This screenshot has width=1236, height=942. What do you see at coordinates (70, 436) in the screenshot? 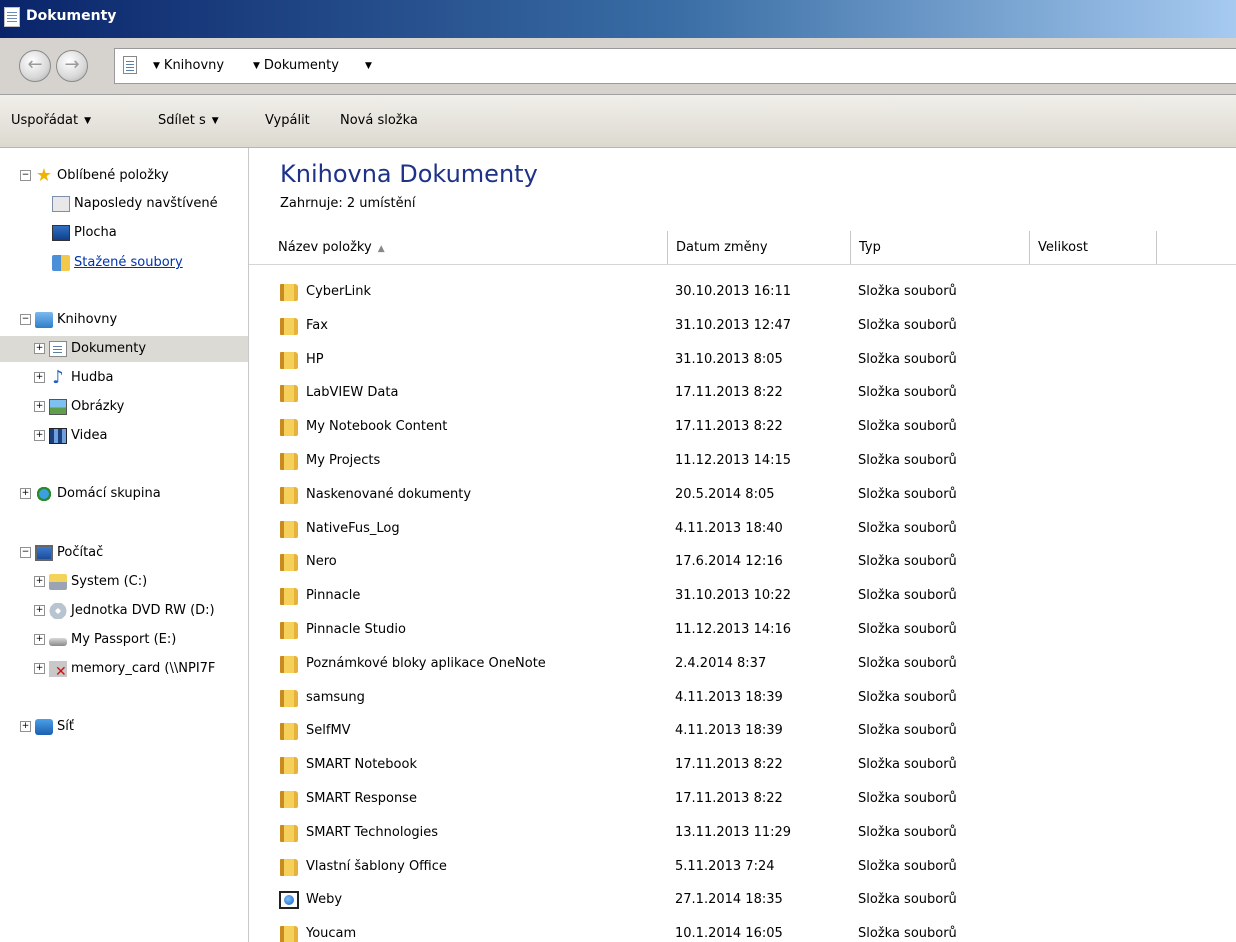
I see `nav-videos: + Videa` at bounding box center [70, 436].